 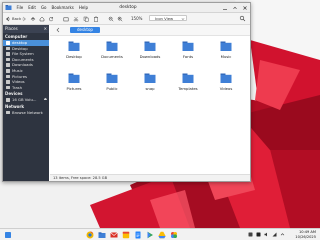 What do you see at coordinates (226, 86) in the screenshot?
I see `file-item: Videos` at bounding box center [226, 86].